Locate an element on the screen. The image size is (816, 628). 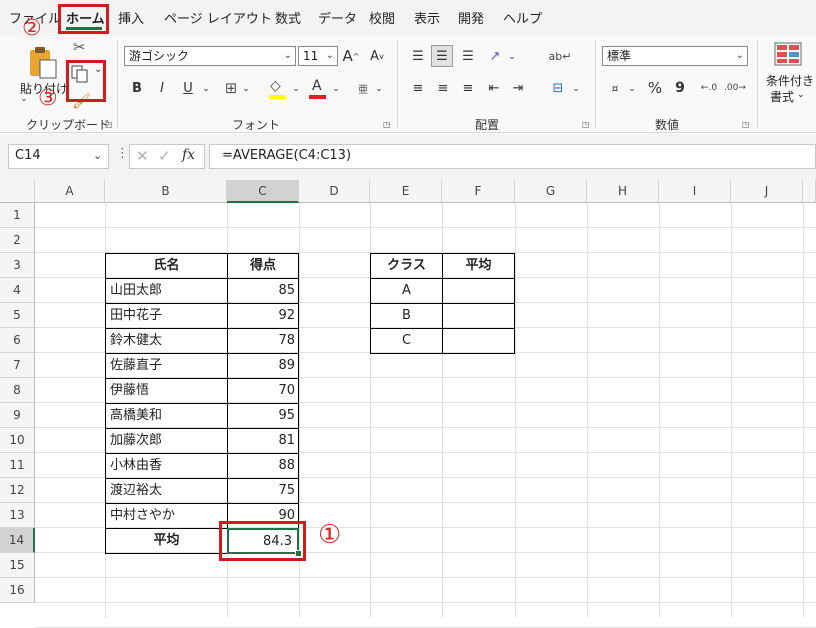
font-launcher-icon: ◳ is located at coordinates (387, 124).